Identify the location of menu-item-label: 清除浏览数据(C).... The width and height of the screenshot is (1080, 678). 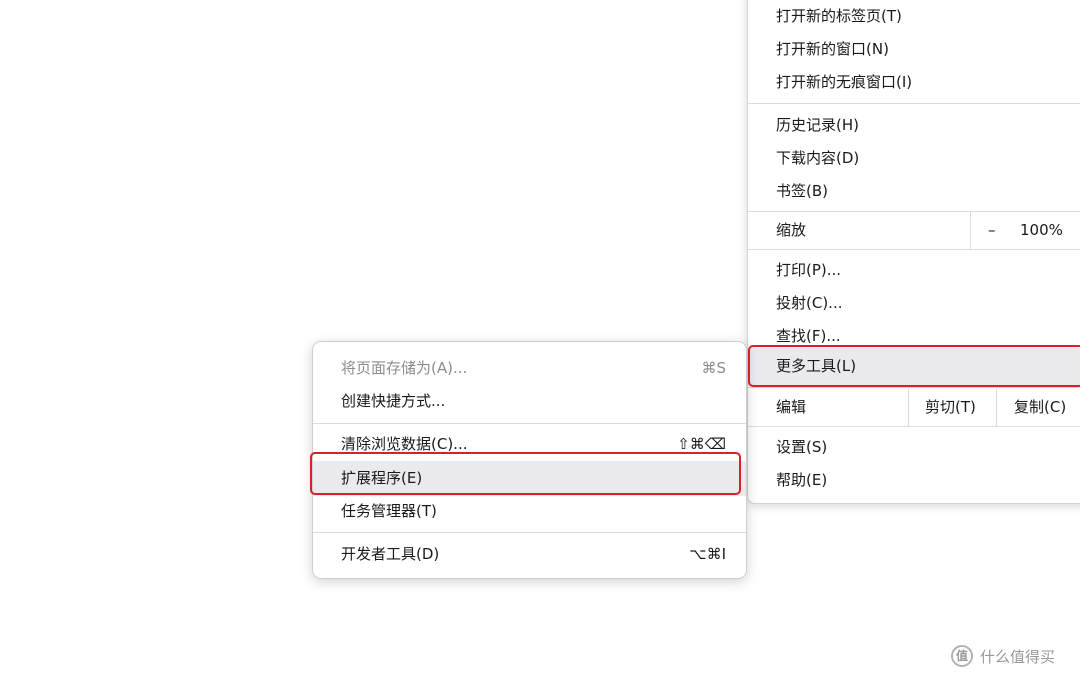
(404, 444).